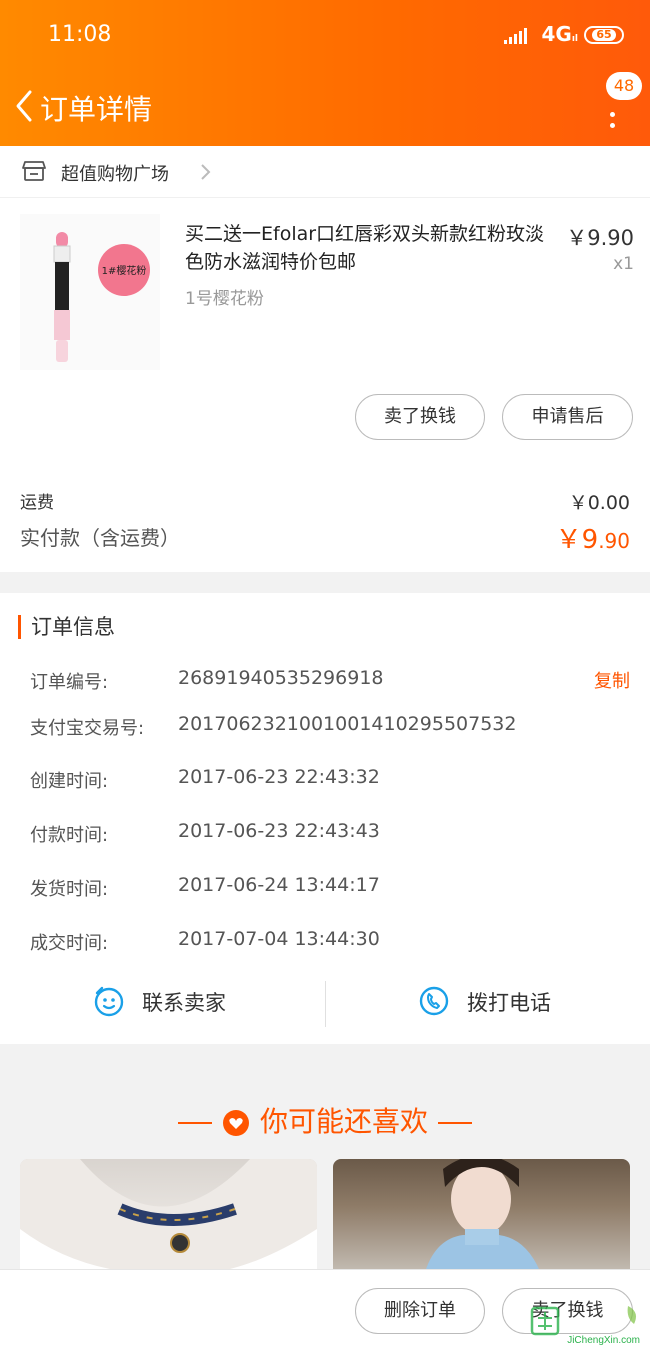 Image resolution: width=650 pixels, height=1352 pixels. Describe the element at coordinates (343, 1121) in the screenshot. I see `recommend-title-text: 你可能还喜欢` at that location.